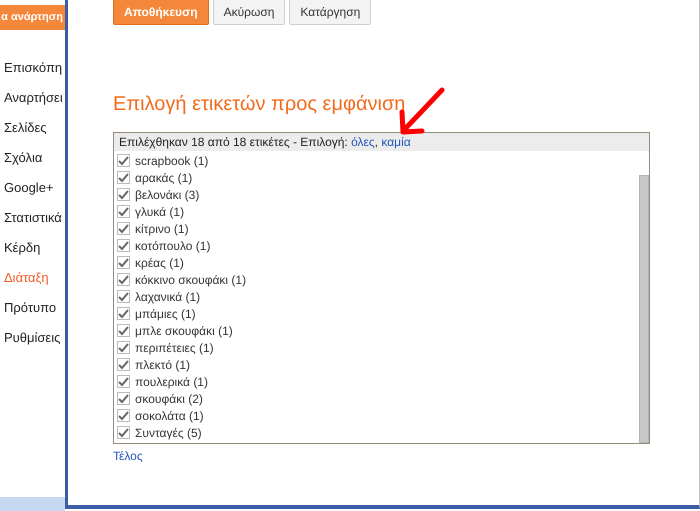  Describe the element at coordinates (163, 178) in the screenshot. I see `label-name: αρακάς (1)` at that location.